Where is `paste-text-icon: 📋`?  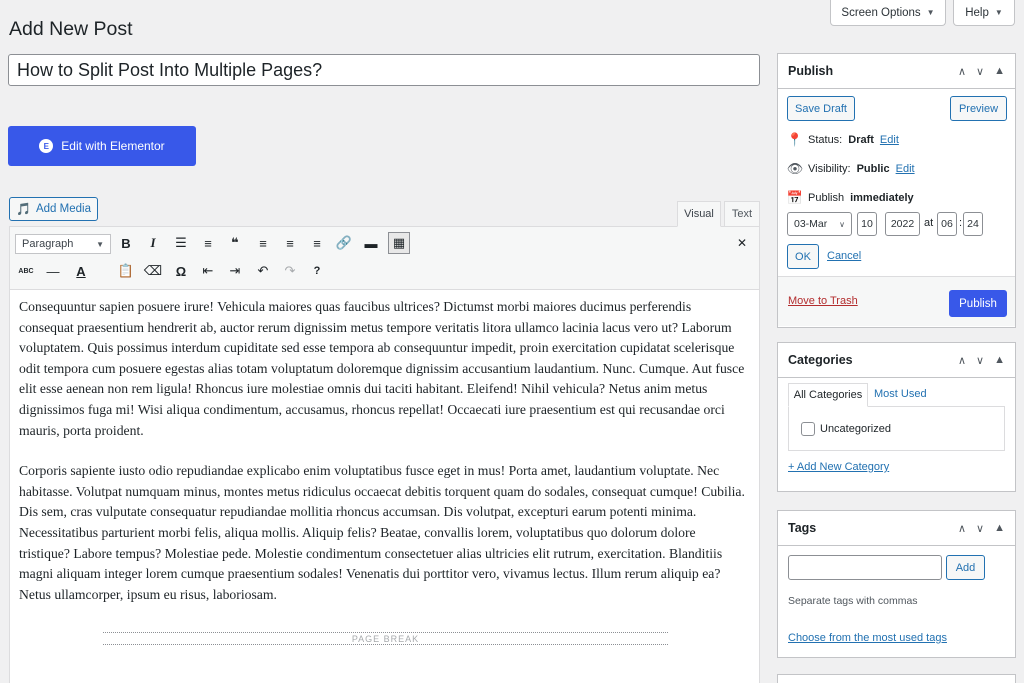
paste-text-icon: 📋 is located at coordinates (126, 271).